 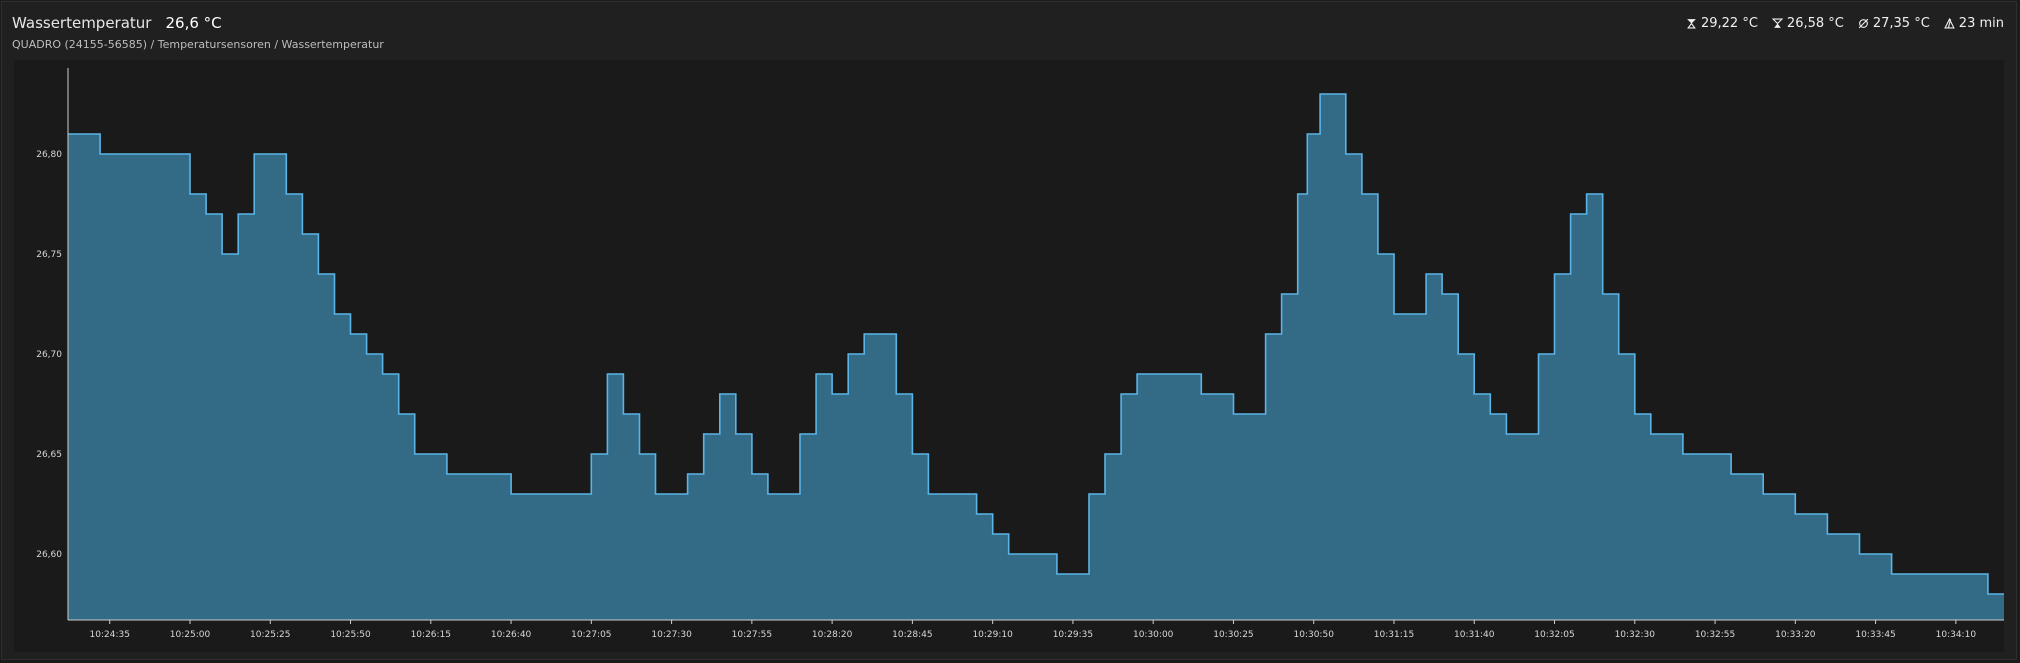 I want to click on x-tick-label: 10:28:45, so click(x=912, y=635).